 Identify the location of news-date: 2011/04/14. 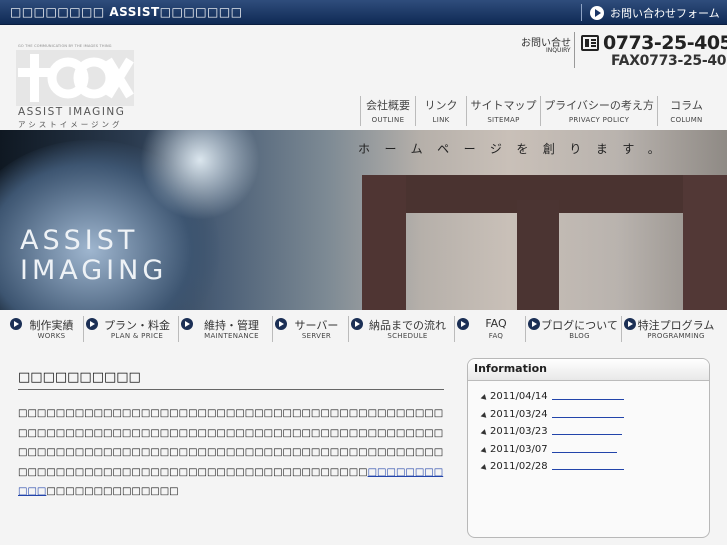
(519, 396).